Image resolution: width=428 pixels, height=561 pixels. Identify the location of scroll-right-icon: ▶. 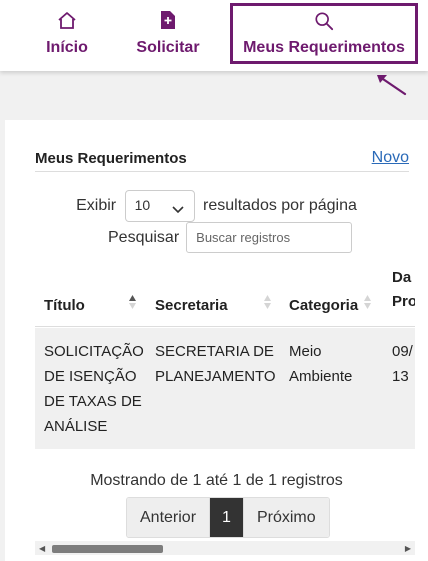
(408, 548).